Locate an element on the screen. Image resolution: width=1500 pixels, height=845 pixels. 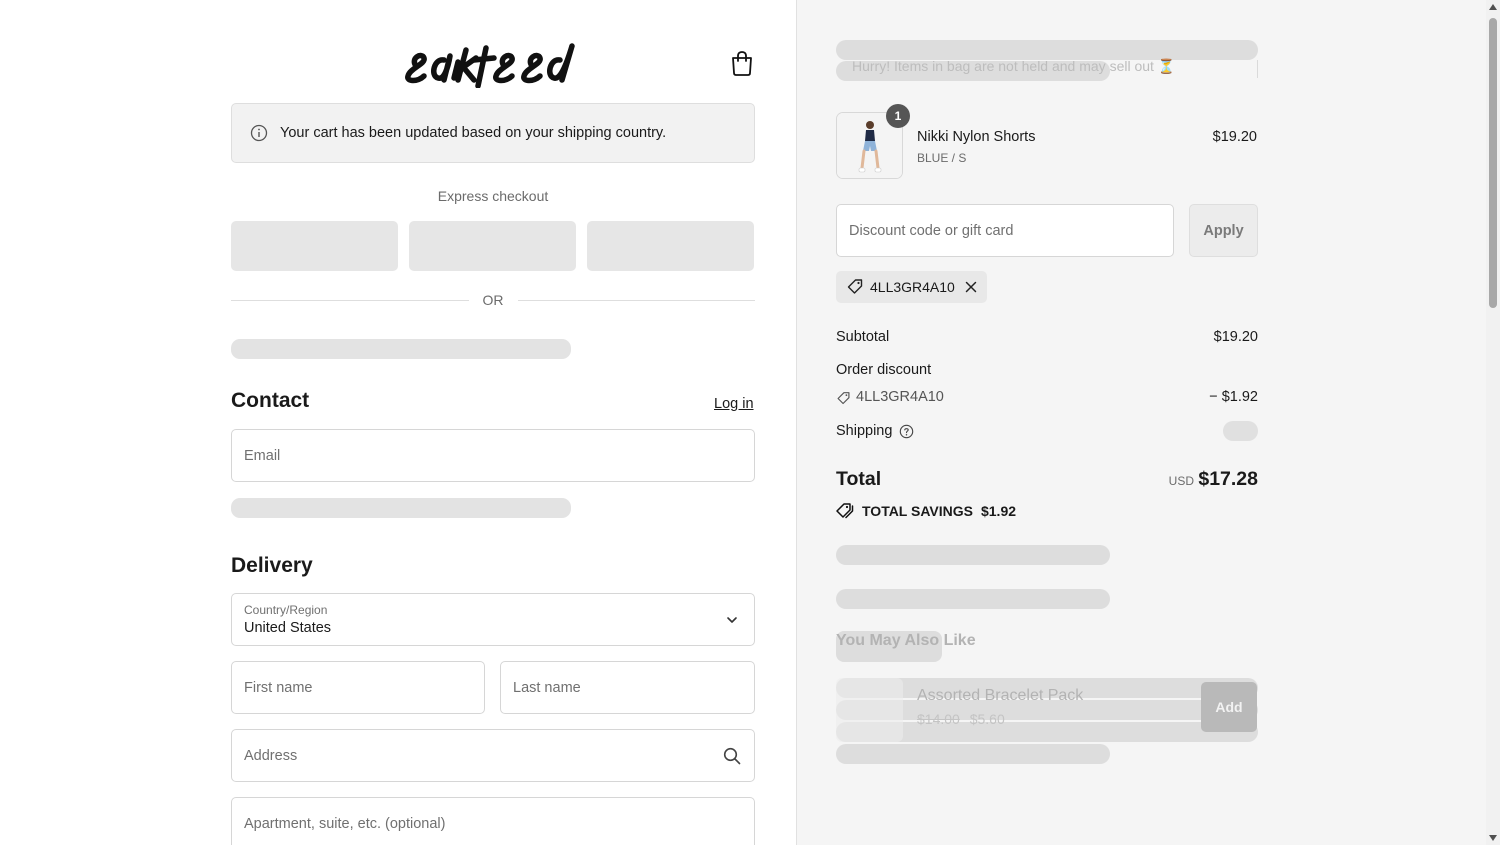
recommendations-heading: You May Also Like is located at coordinates (906, 640).